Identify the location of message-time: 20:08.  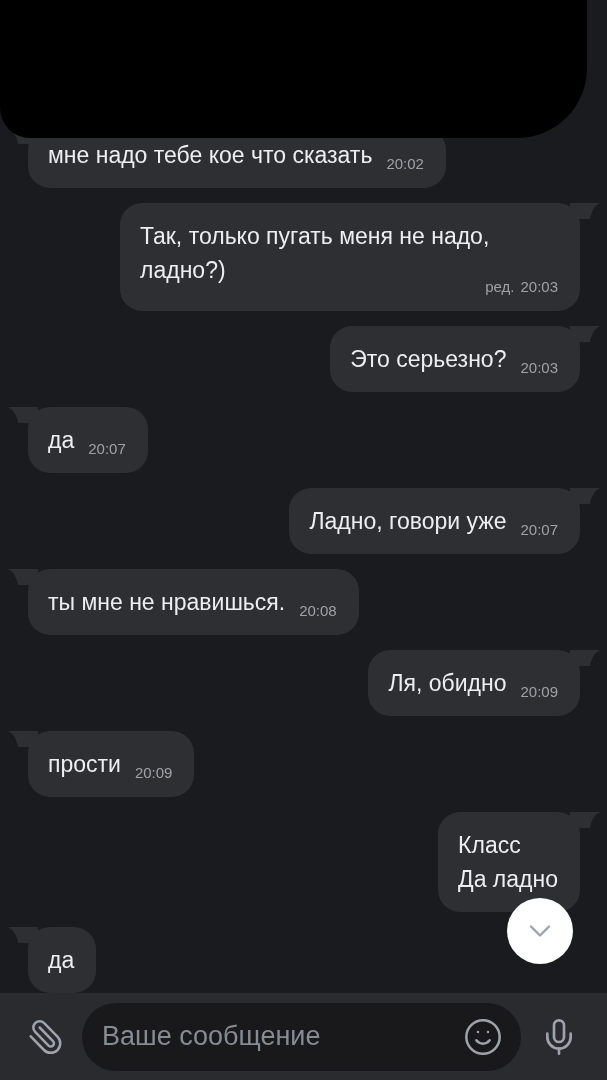
(318, 611).